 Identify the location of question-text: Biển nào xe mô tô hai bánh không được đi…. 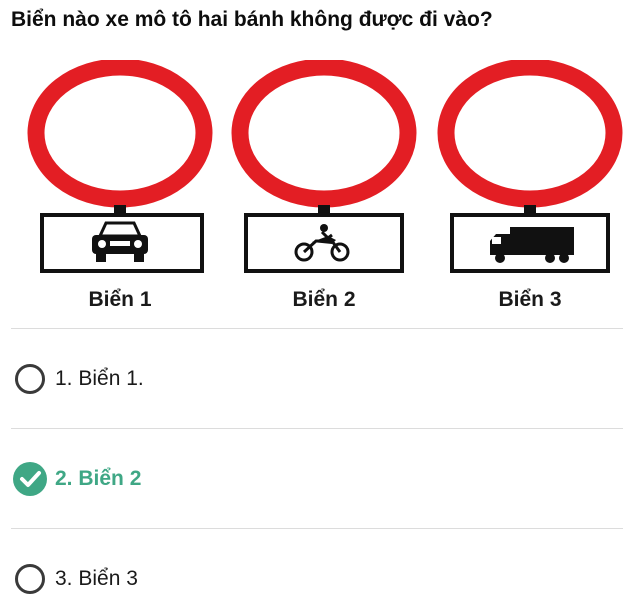
(252, 19).